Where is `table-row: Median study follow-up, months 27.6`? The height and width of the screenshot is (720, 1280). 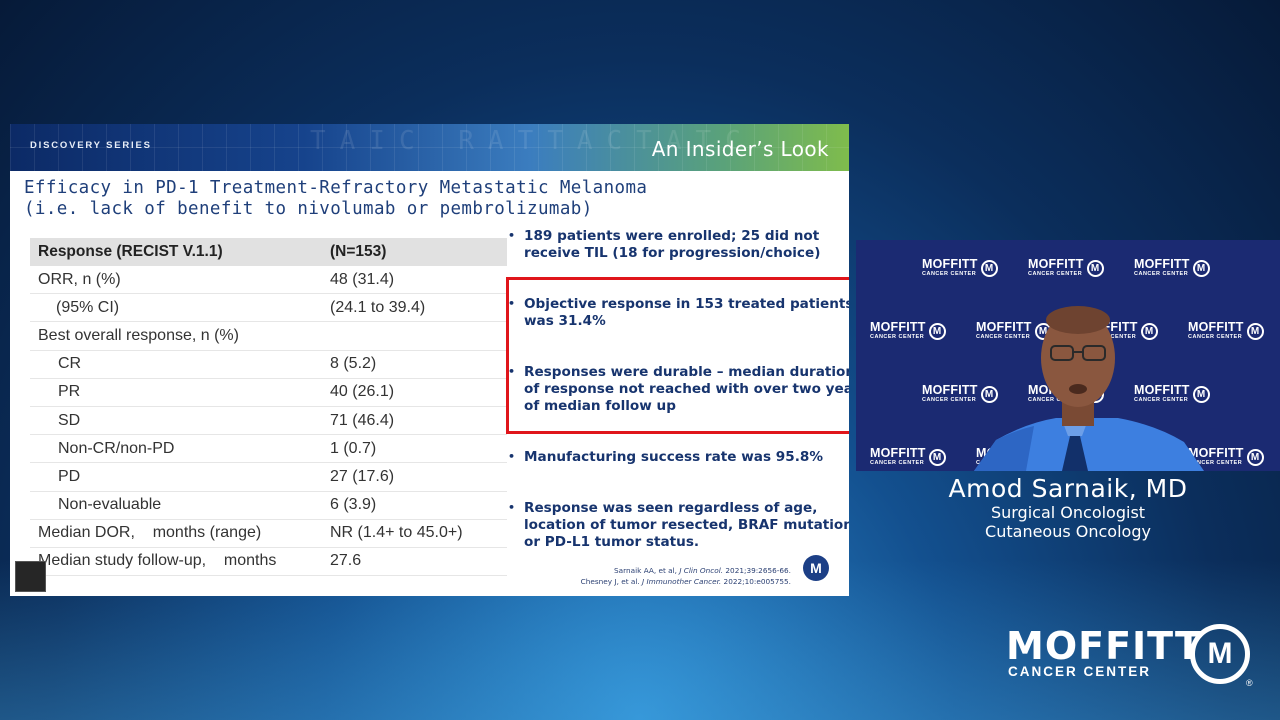 table-row: Median study follow-up, months 27.6 is located at coordinates (268, 562).